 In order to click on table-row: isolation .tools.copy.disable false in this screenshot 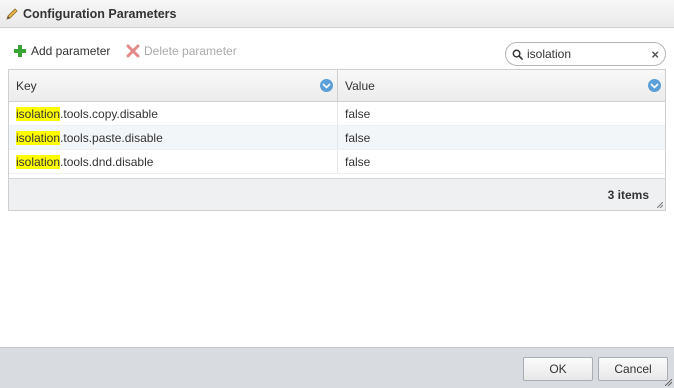, I will do `click(337, 114)`.